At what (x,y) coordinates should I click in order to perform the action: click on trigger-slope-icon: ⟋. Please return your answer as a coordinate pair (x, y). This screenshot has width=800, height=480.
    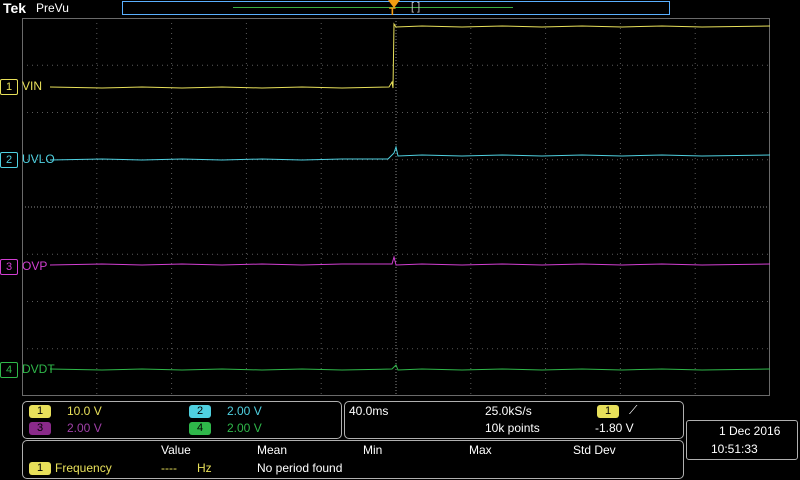
    Looking at the image, I should click on (633, 410).